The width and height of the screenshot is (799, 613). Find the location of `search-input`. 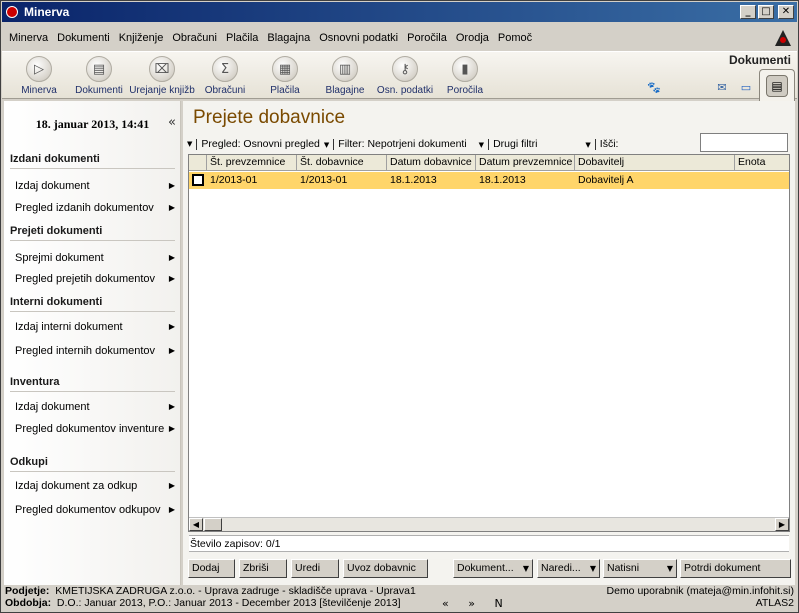

search-input is located at coordinates (744, 142).